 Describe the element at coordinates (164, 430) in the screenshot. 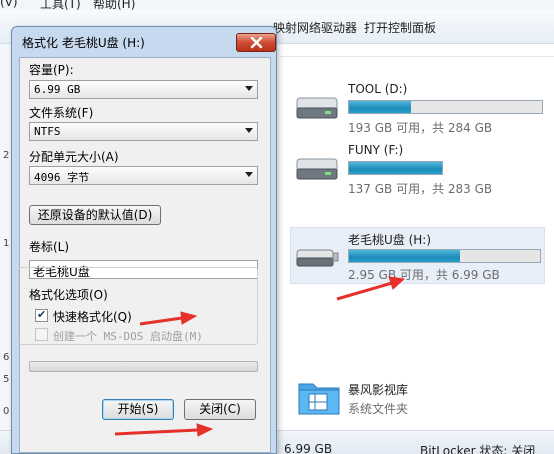

I see `arrow-to-start-button` at that location.